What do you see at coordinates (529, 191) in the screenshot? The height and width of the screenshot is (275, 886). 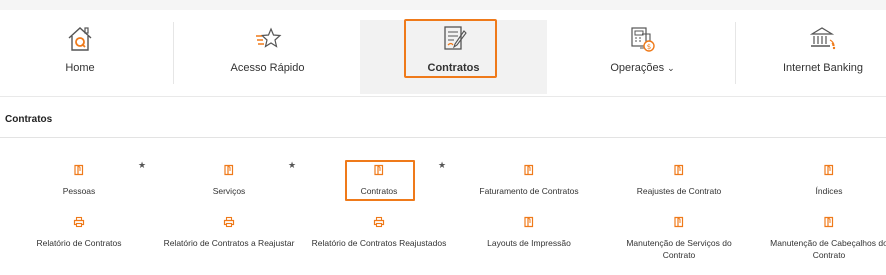 I see `tile-label: Faturamento de Contratos` at bounding box center [529, 191].